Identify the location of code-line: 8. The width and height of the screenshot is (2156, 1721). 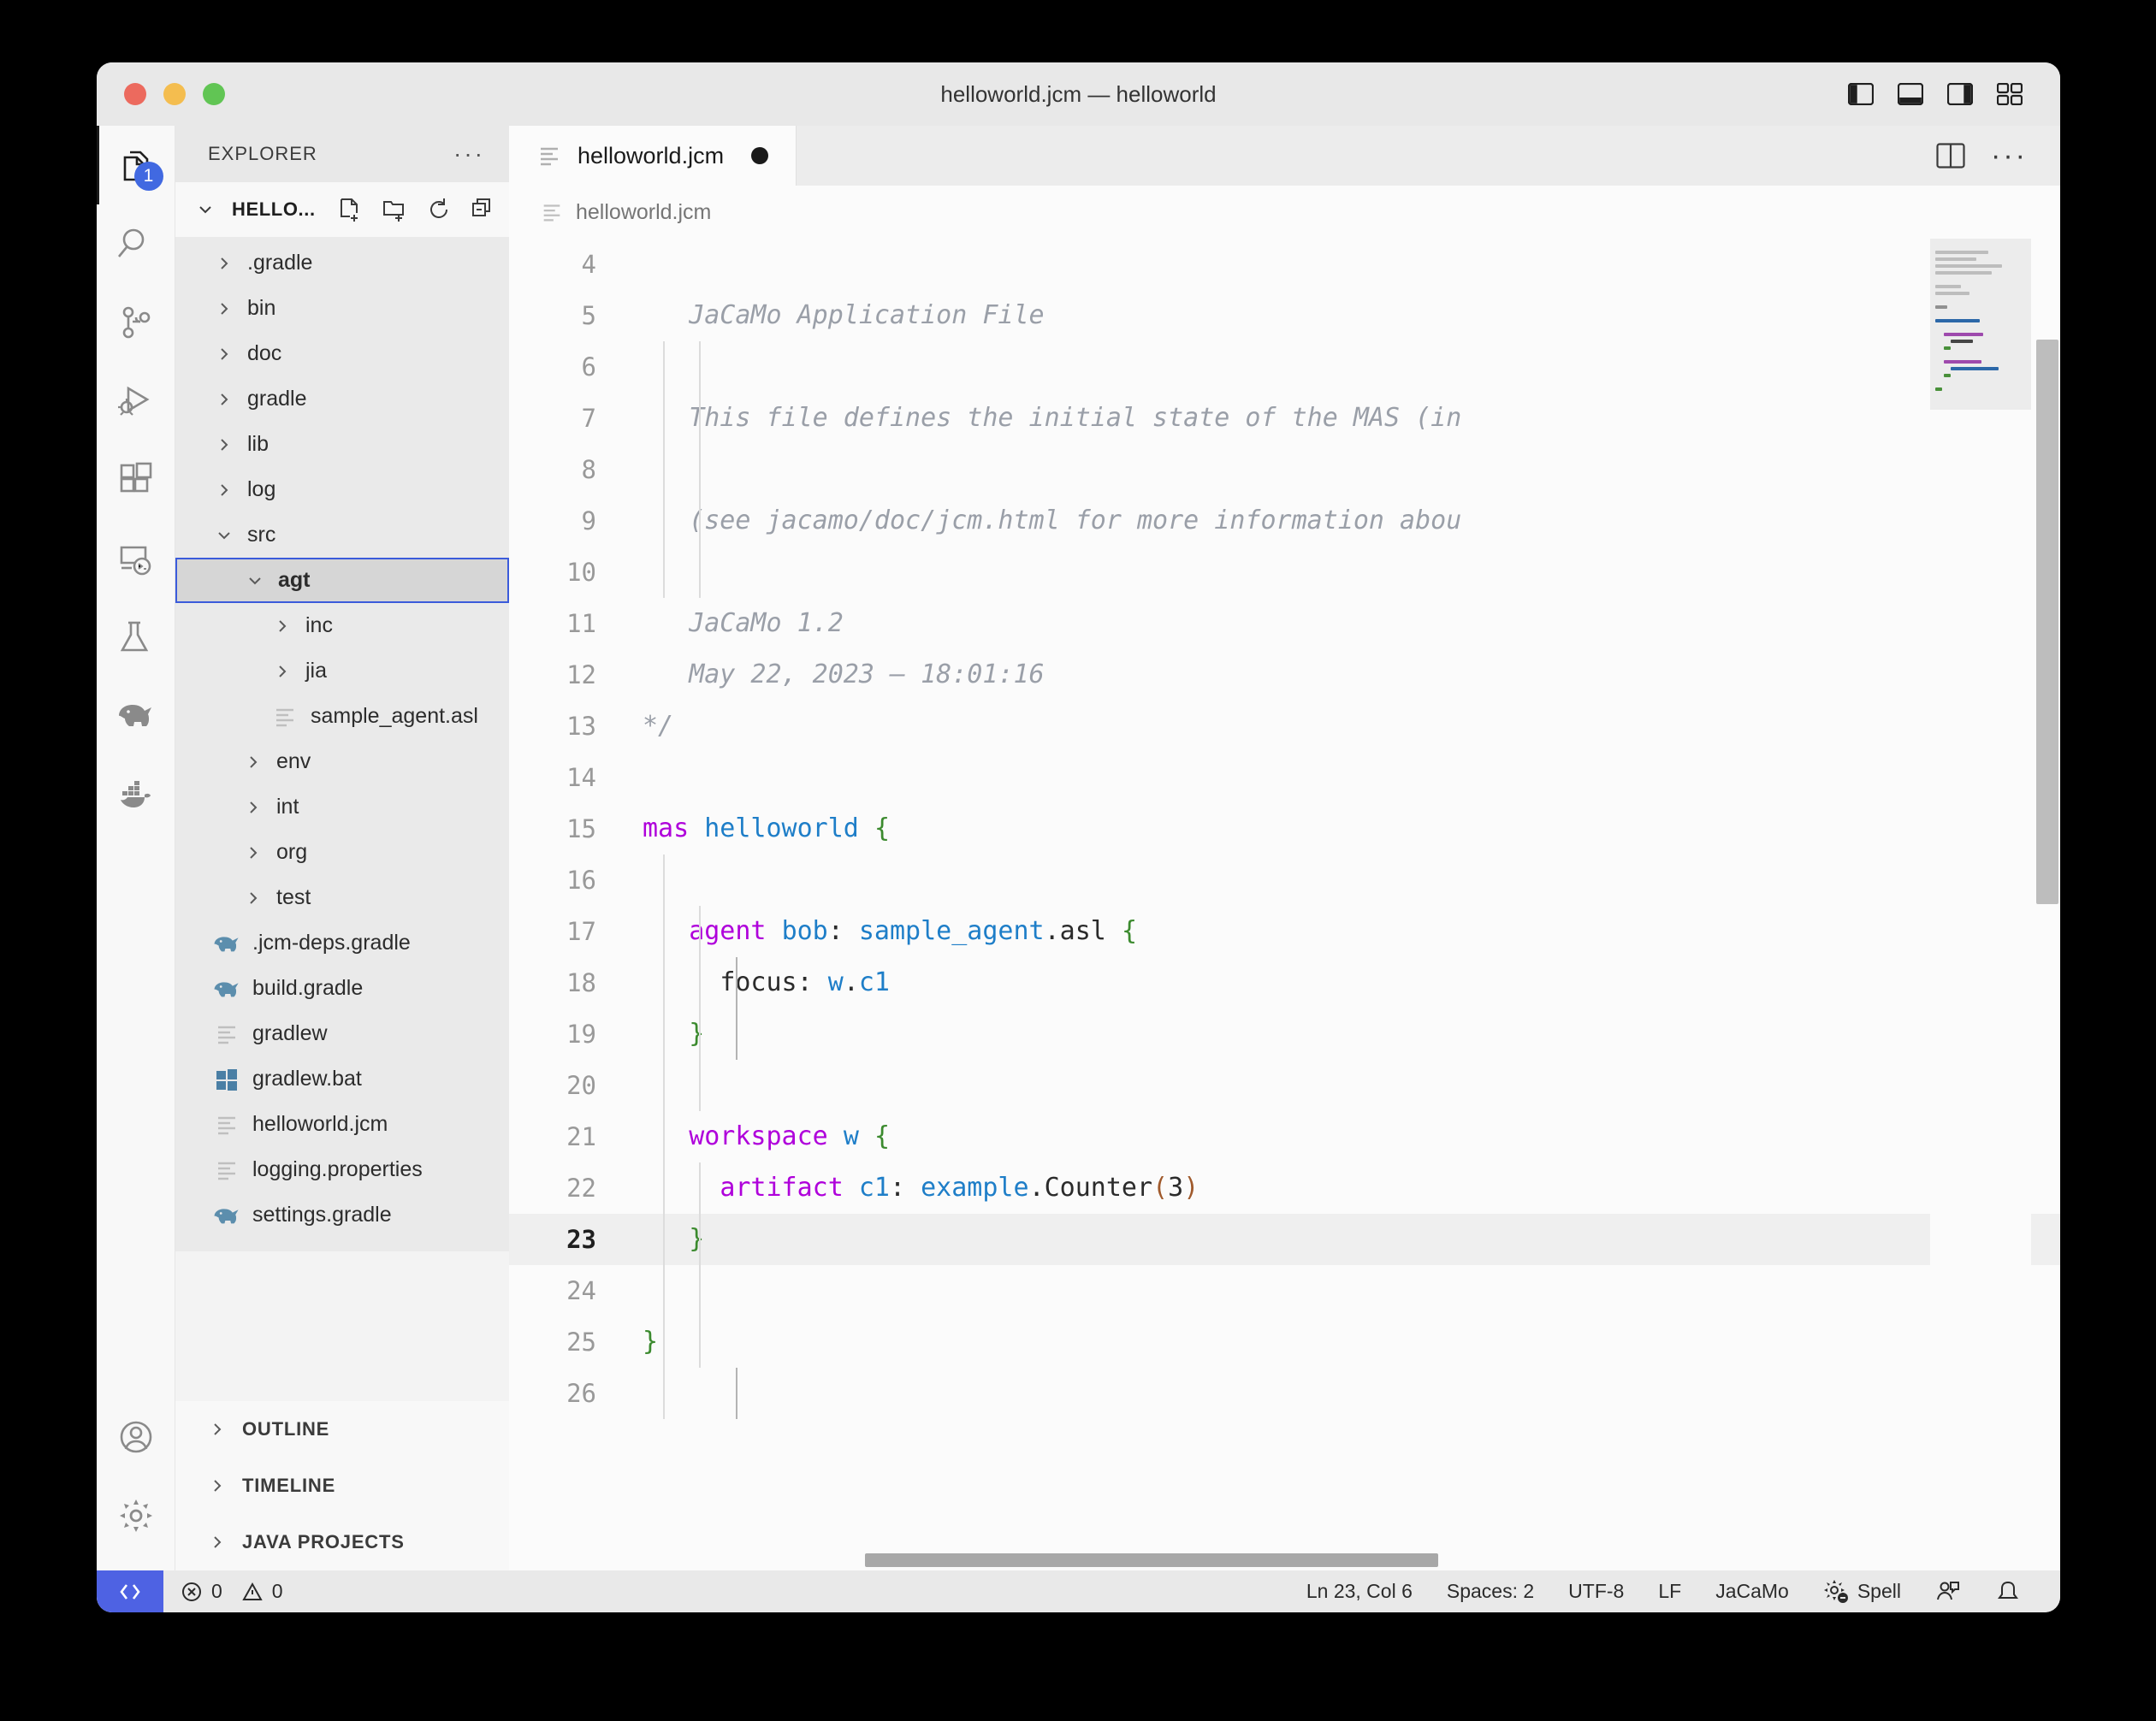
(1284, 469).